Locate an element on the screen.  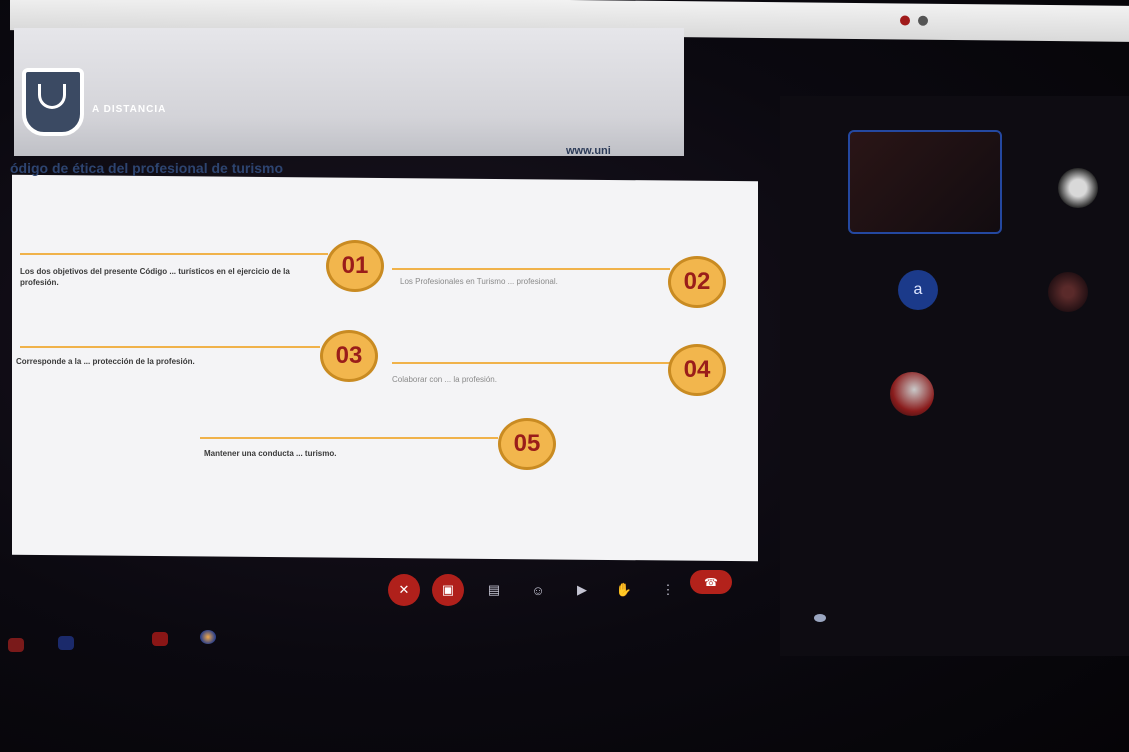
participant-avatar: a is located at coordinates (918, 290).